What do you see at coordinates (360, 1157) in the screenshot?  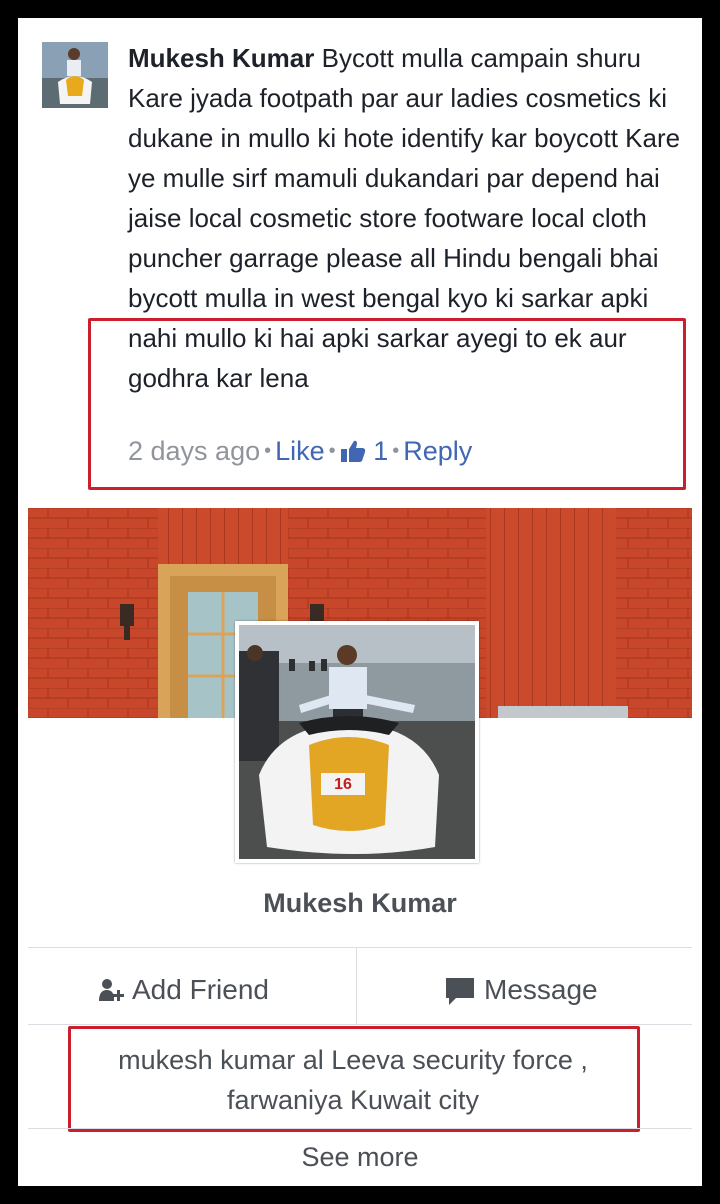 I see `see-more-link: See more` at bounding box center [360, 1157].